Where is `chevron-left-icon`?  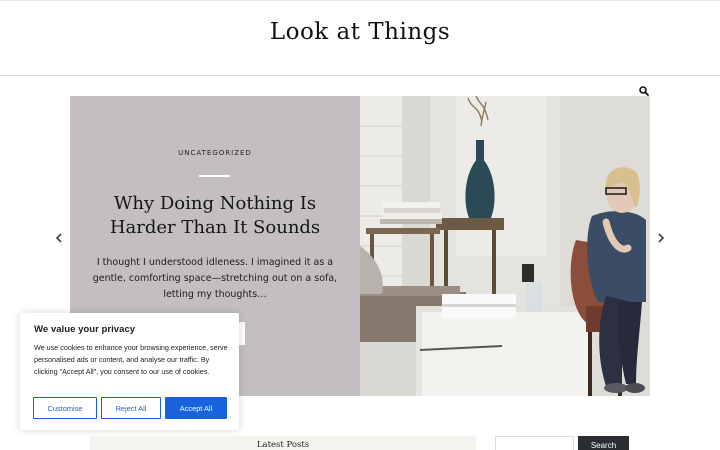 chevron-left-icon is located at coordinates (58, 238).